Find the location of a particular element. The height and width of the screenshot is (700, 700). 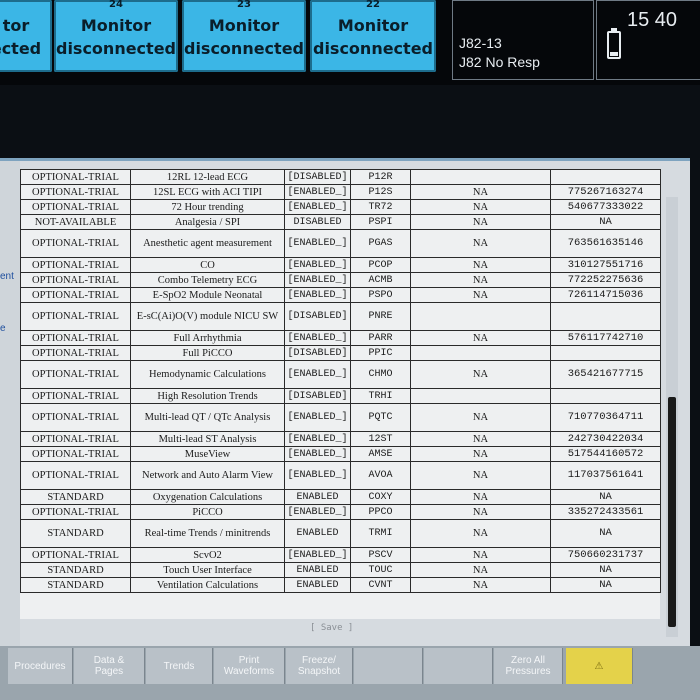

save-button: [ Save ] is located at coordinates (331, 628).